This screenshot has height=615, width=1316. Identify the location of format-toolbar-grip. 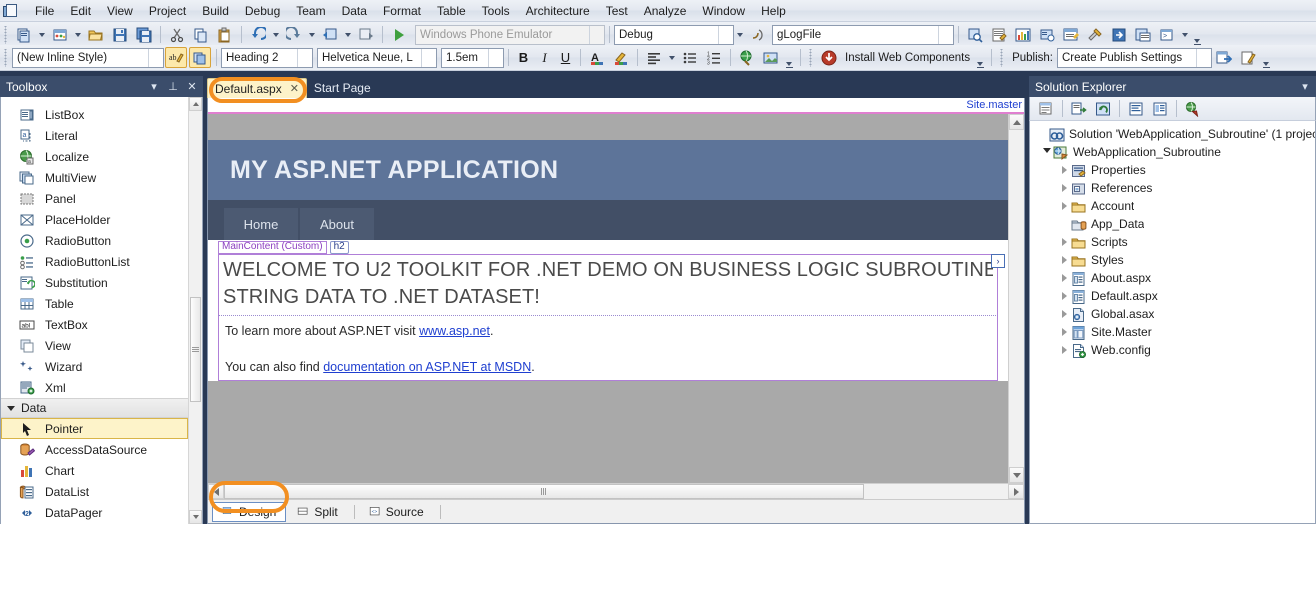
(6, 57).